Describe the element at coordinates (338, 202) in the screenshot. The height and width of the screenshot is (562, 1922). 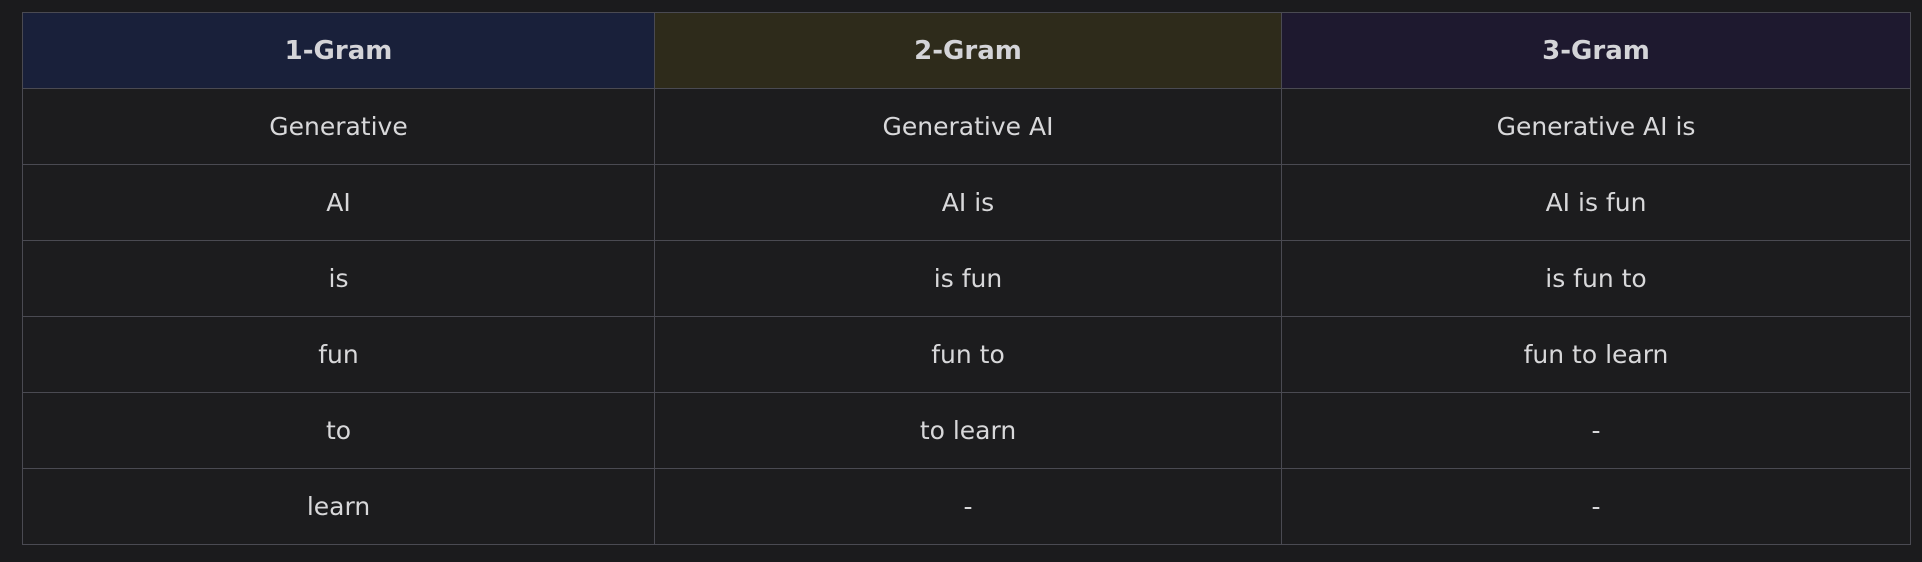
I see `cell-1-gram: AI` at that location.